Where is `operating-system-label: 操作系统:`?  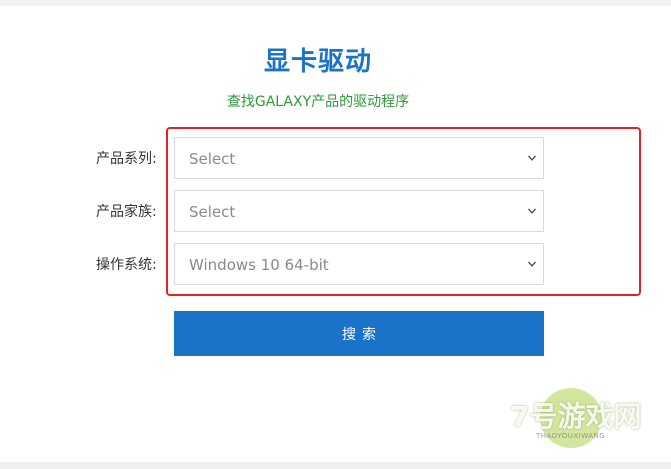 operating-system-label: 操作系统: is located at coordinates (126, 265).